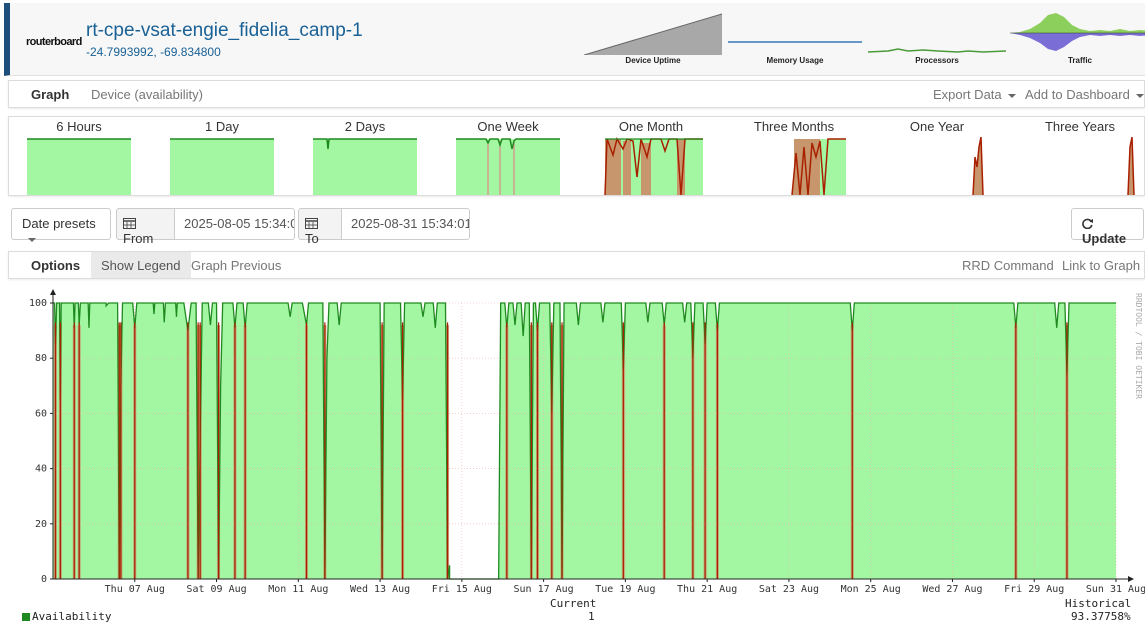 This screenshot has width=1145, height=628. Describe the element at coordinates (818, 166) in the screenshot. I see `period-thumbnail-3m` at that location.